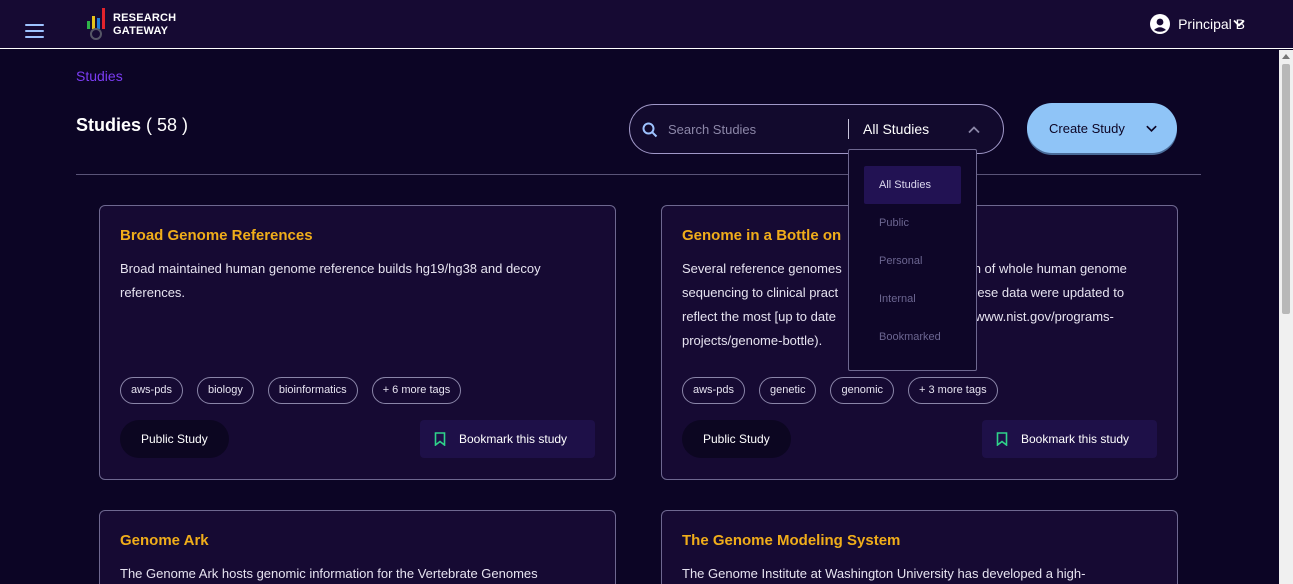 The height and width of the screenshot is (584, 1293). Describe the element at coordinates (953, 390) in the screenshot. I see `more-tags: + 3 more tags` at that location.